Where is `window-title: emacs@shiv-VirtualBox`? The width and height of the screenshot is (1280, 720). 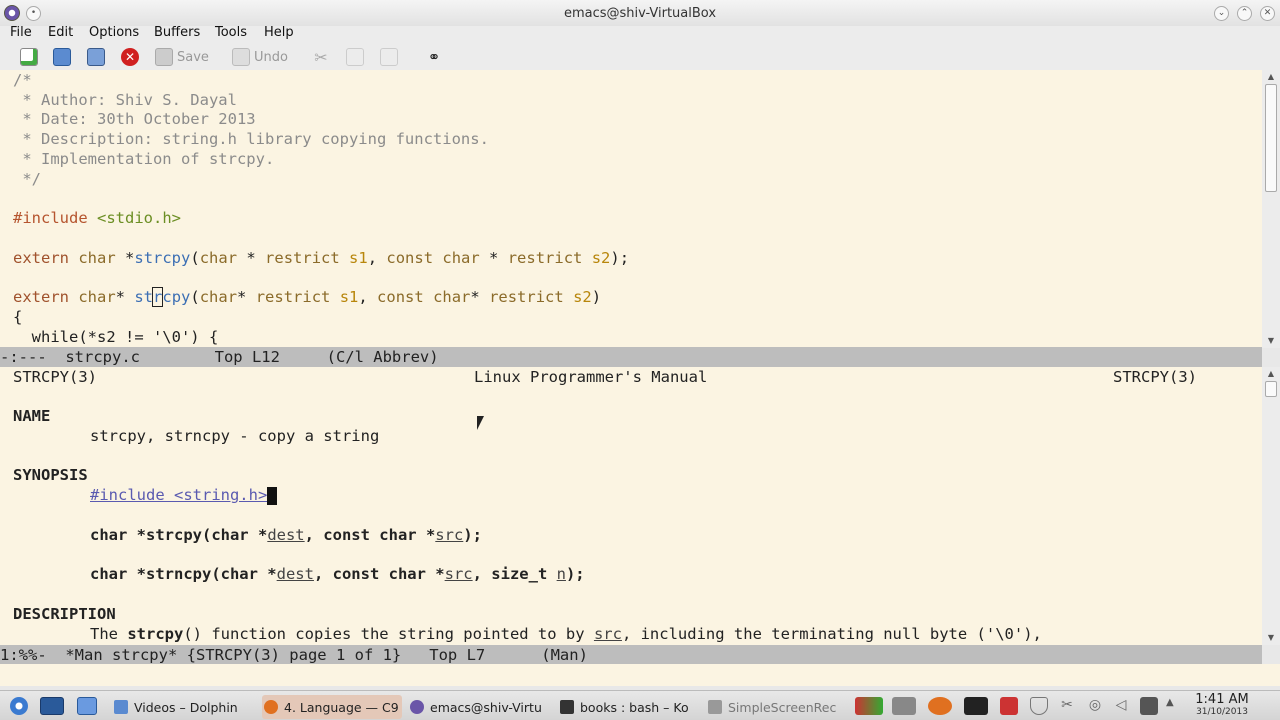 window-title: emacs@shiv-VirtualBox is located at coordinates (640, 13).